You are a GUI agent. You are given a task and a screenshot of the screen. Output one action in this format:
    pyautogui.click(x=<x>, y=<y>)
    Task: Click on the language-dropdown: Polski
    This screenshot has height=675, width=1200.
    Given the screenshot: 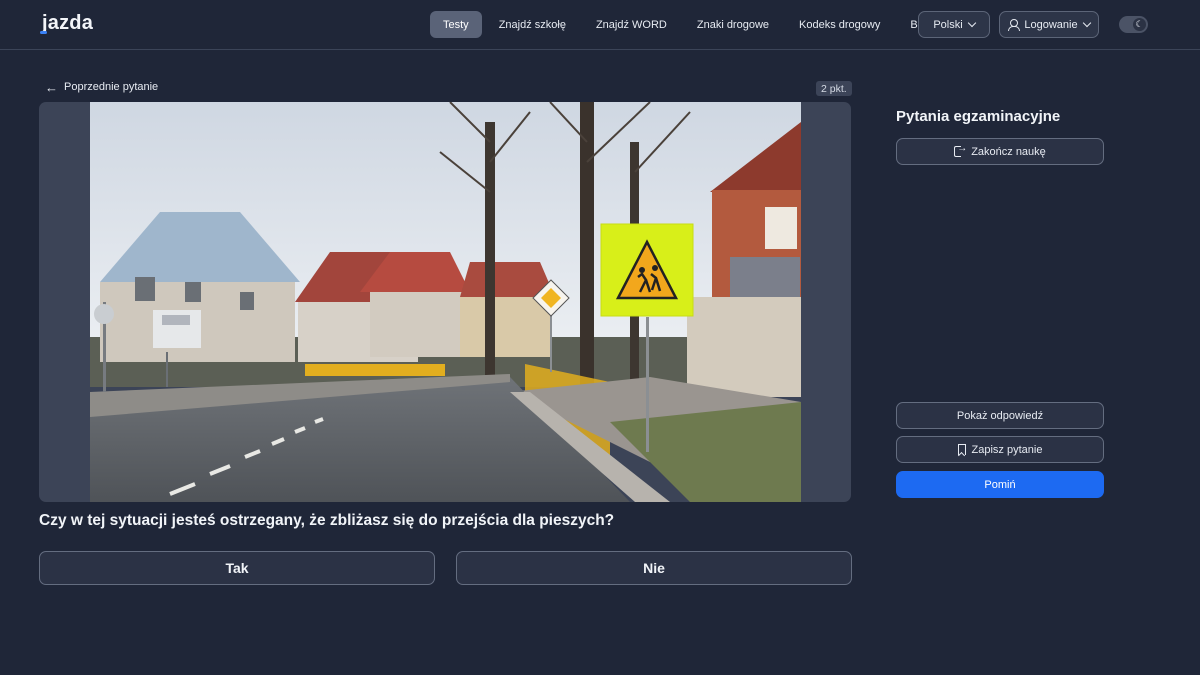 What is the action you would take?
    pyautogui.click(x=954, y=24)
    